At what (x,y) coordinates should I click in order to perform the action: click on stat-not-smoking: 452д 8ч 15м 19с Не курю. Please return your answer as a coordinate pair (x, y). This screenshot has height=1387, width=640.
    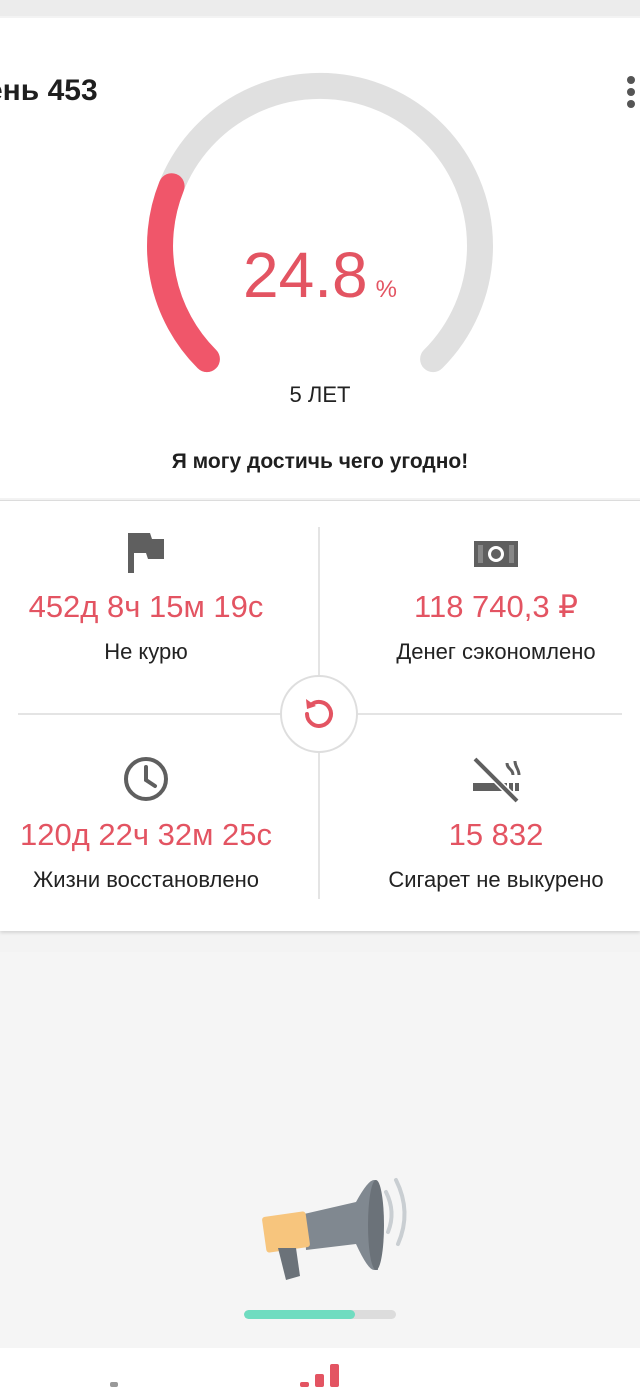
    Looking at the image, I should click on (153, 598).